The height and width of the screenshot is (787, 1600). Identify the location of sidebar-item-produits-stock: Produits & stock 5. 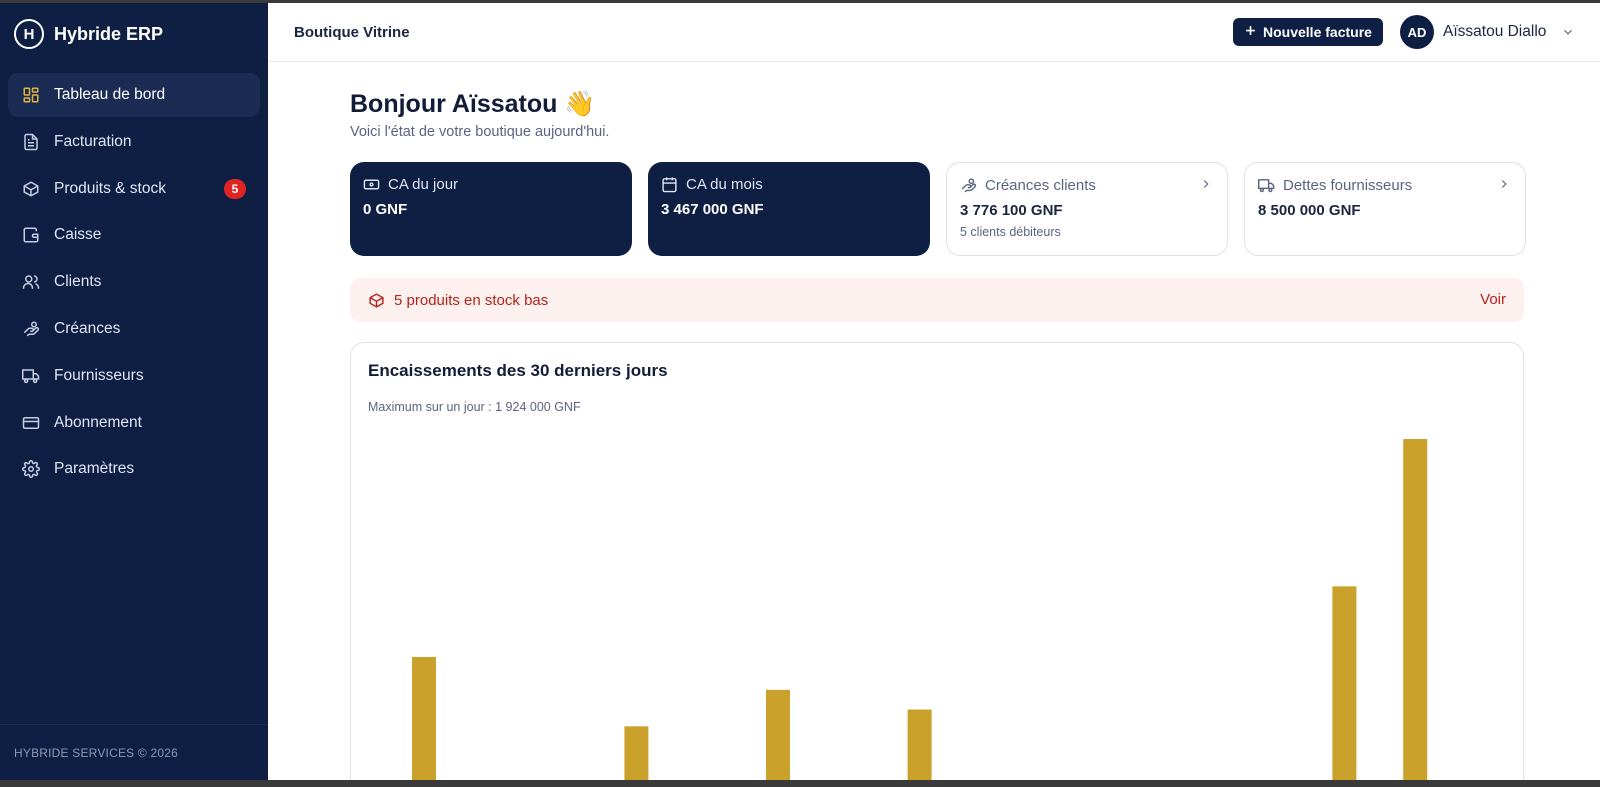
(134, 189).